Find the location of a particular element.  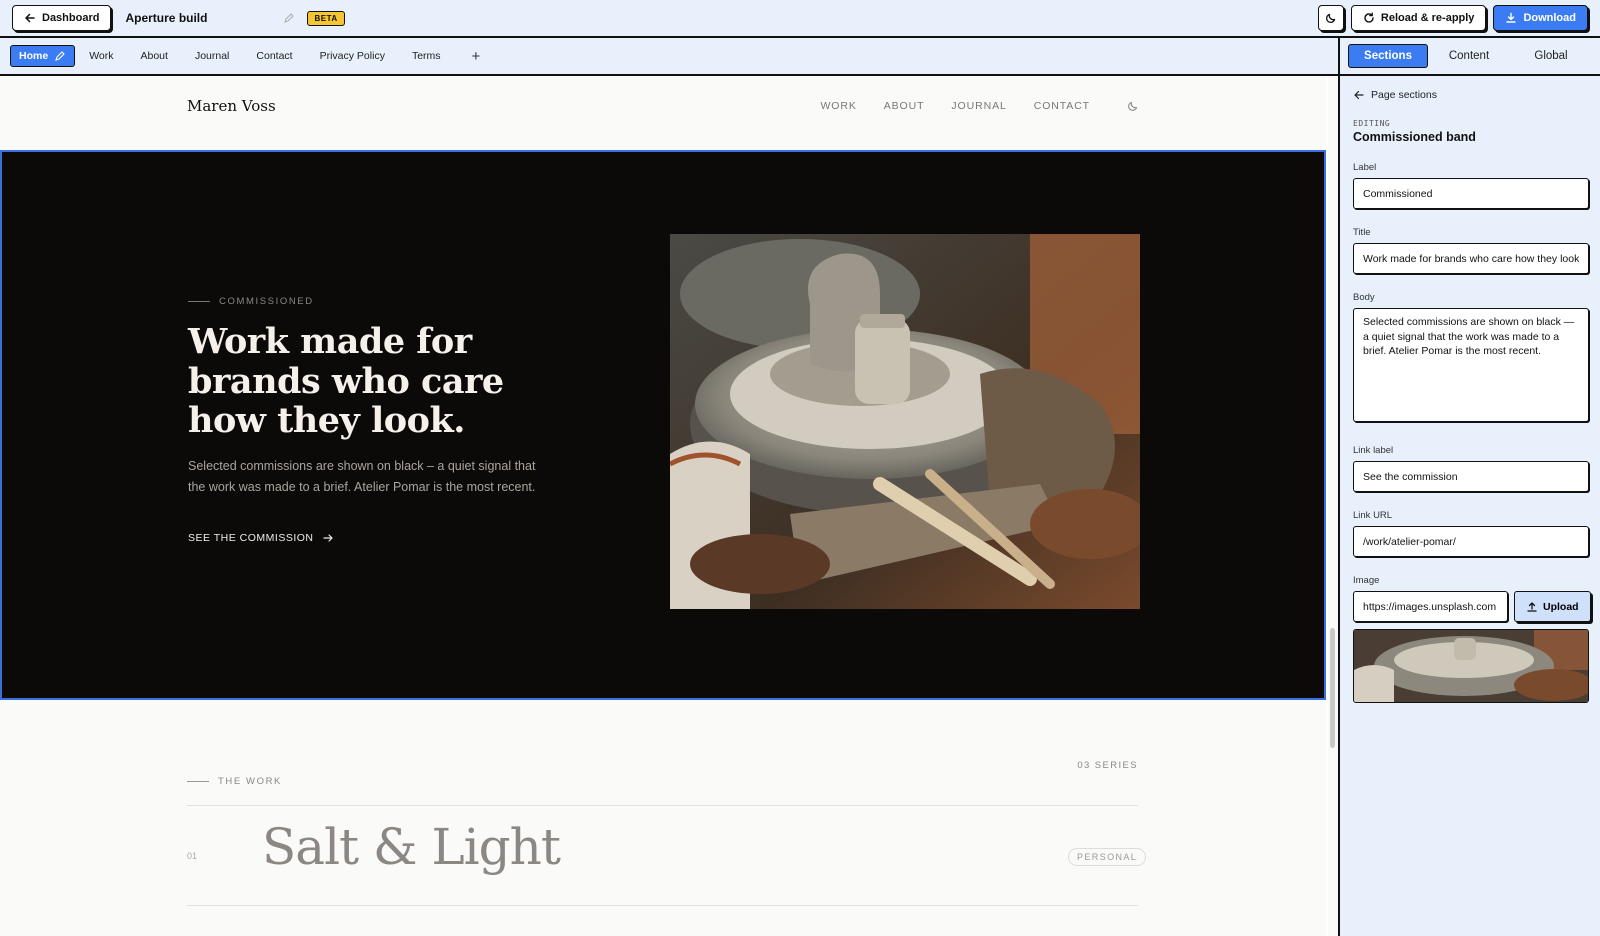

page-tab-contact: Contact is located at coordinates (274, 56).